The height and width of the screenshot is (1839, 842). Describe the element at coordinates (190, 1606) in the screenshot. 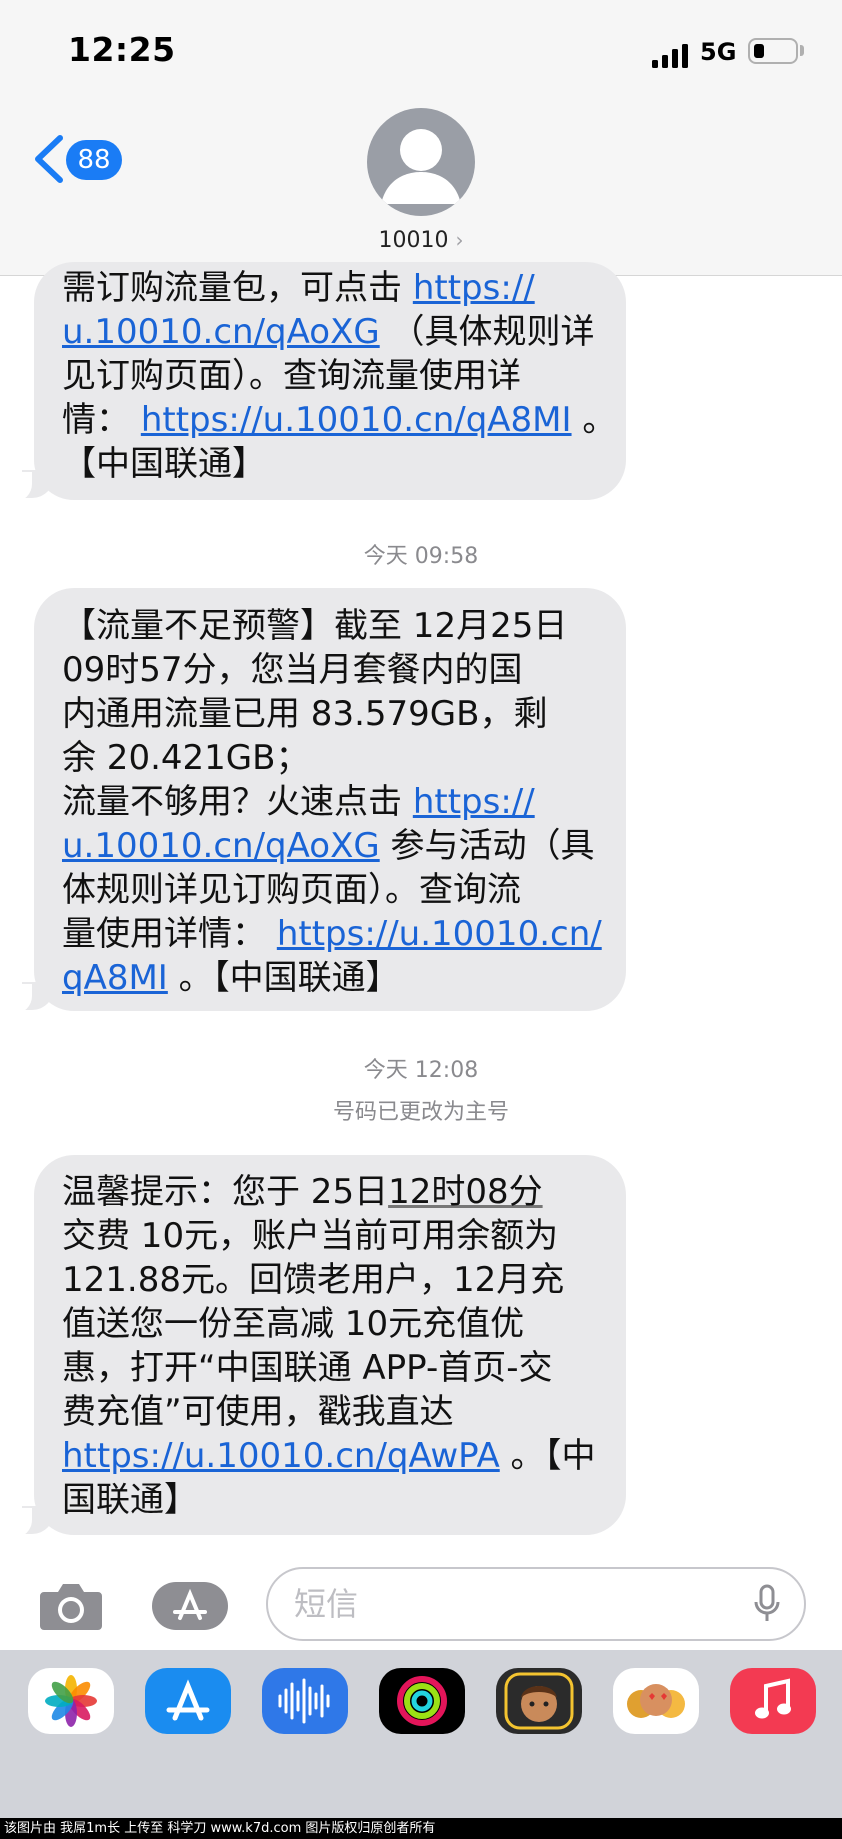

I see `app-store-apps-icon` at that location.